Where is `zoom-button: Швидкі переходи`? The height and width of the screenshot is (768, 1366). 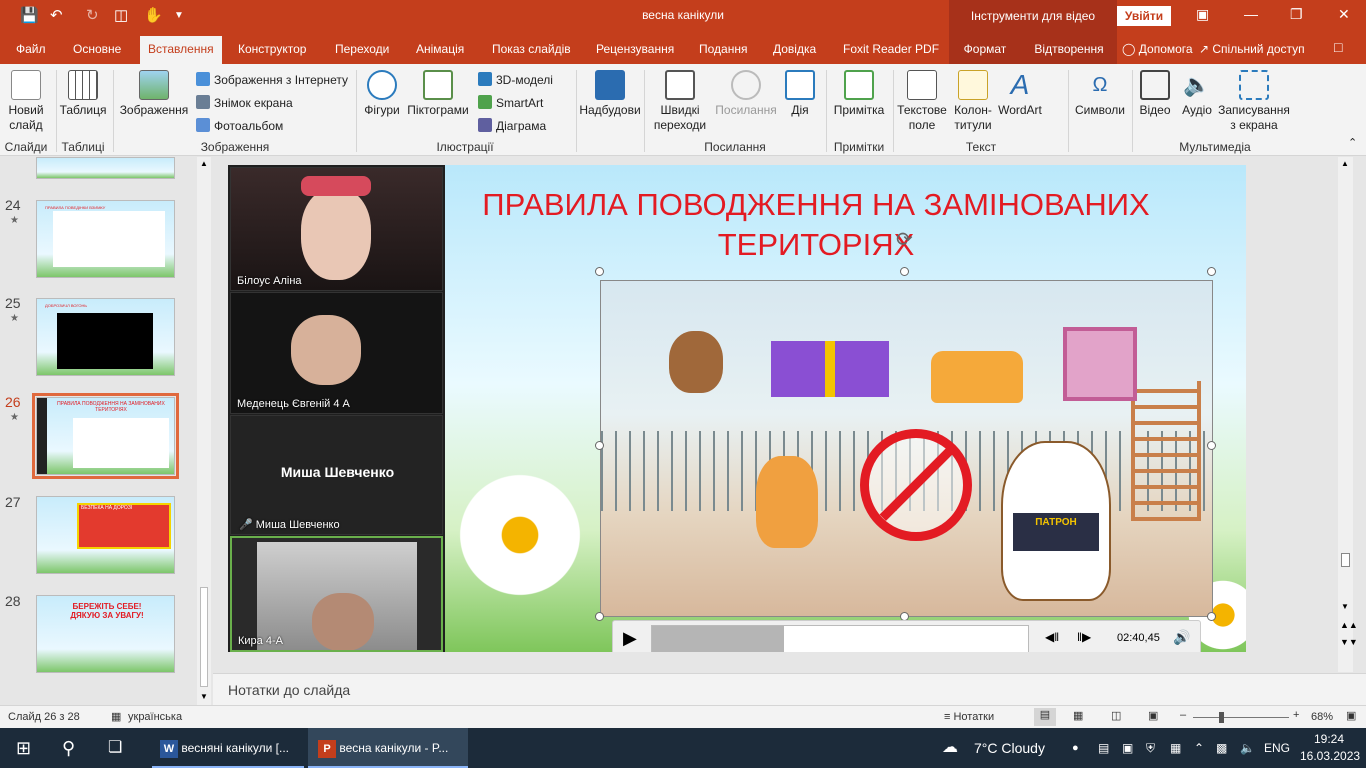
zoom-button: Швидкі переходи is located at coordinates (680, 101).